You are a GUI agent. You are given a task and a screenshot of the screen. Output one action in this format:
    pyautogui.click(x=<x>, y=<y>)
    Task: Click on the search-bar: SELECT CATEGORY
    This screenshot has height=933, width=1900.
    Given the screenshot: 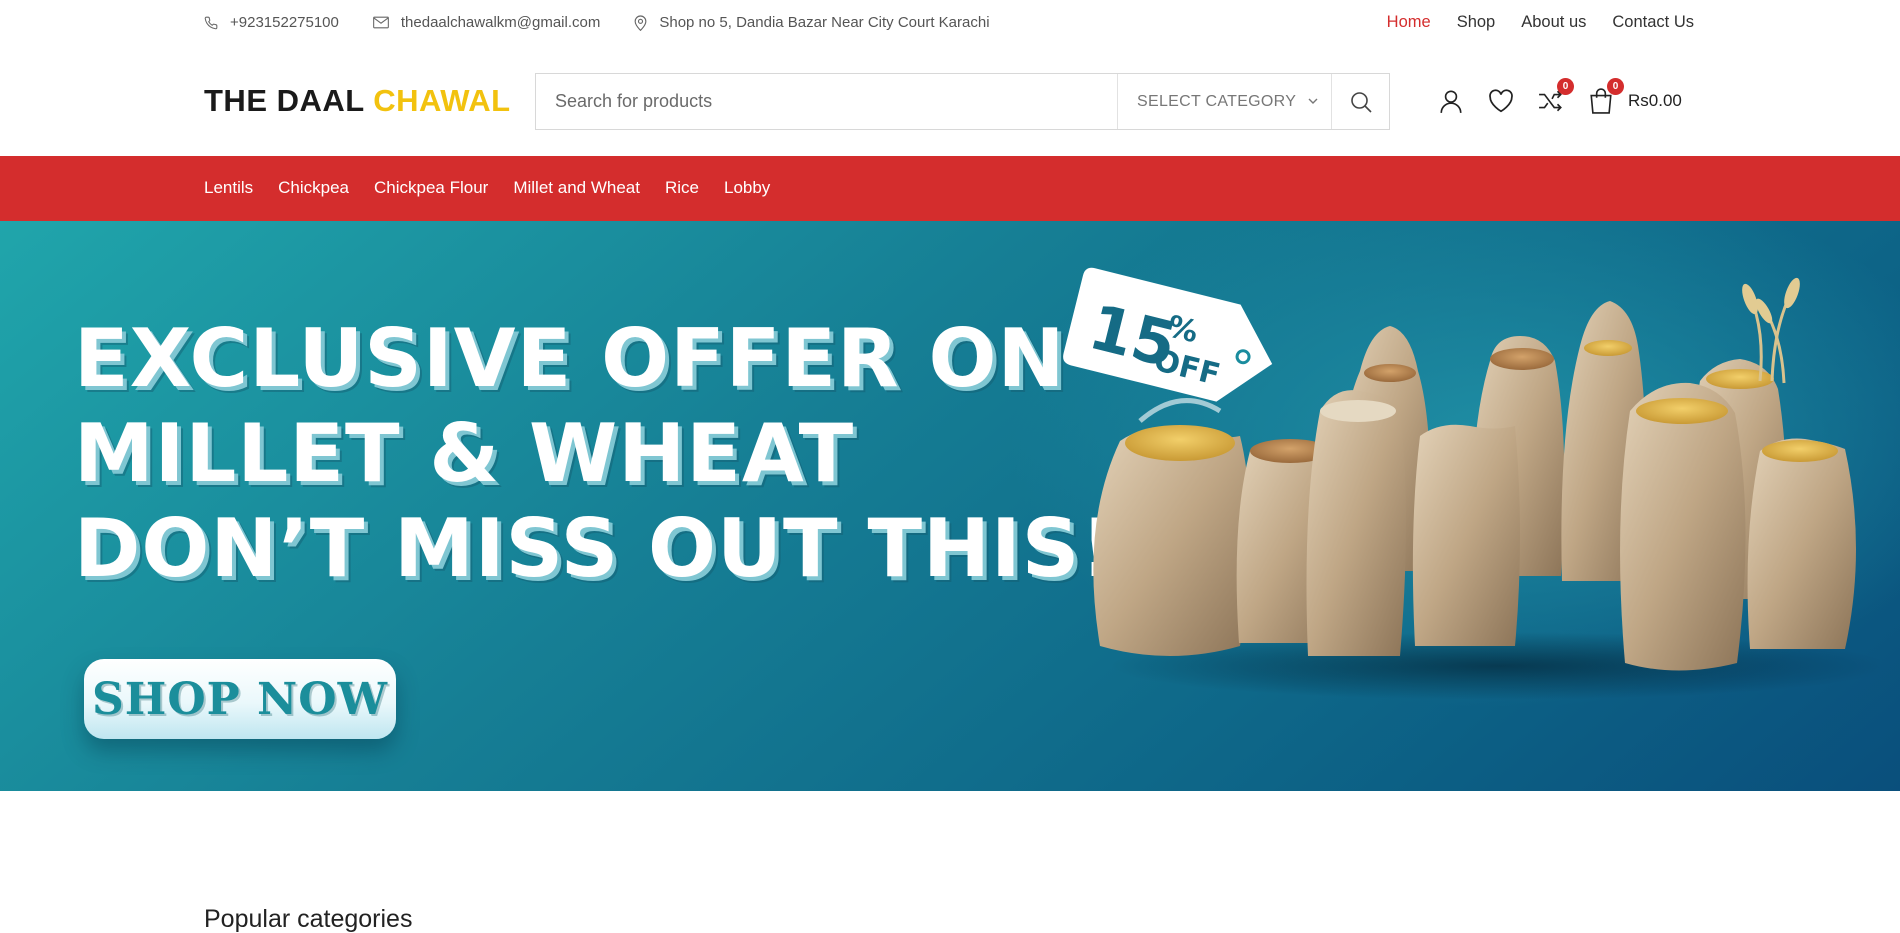 What is the action you would take?
    pyautogui.click(x=962, y=101)
    